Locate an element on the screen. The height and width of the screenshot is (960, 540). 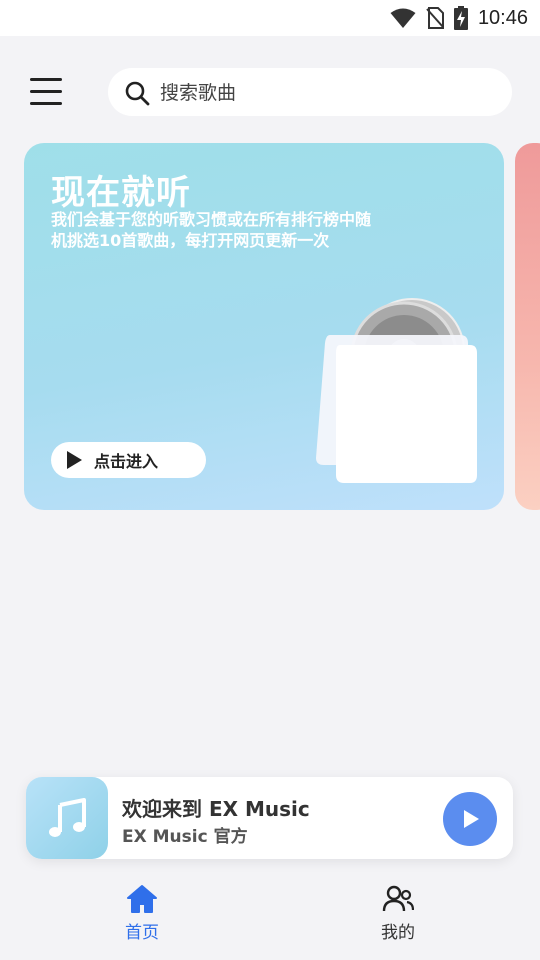
play-button is located at coordinates (470, 819).